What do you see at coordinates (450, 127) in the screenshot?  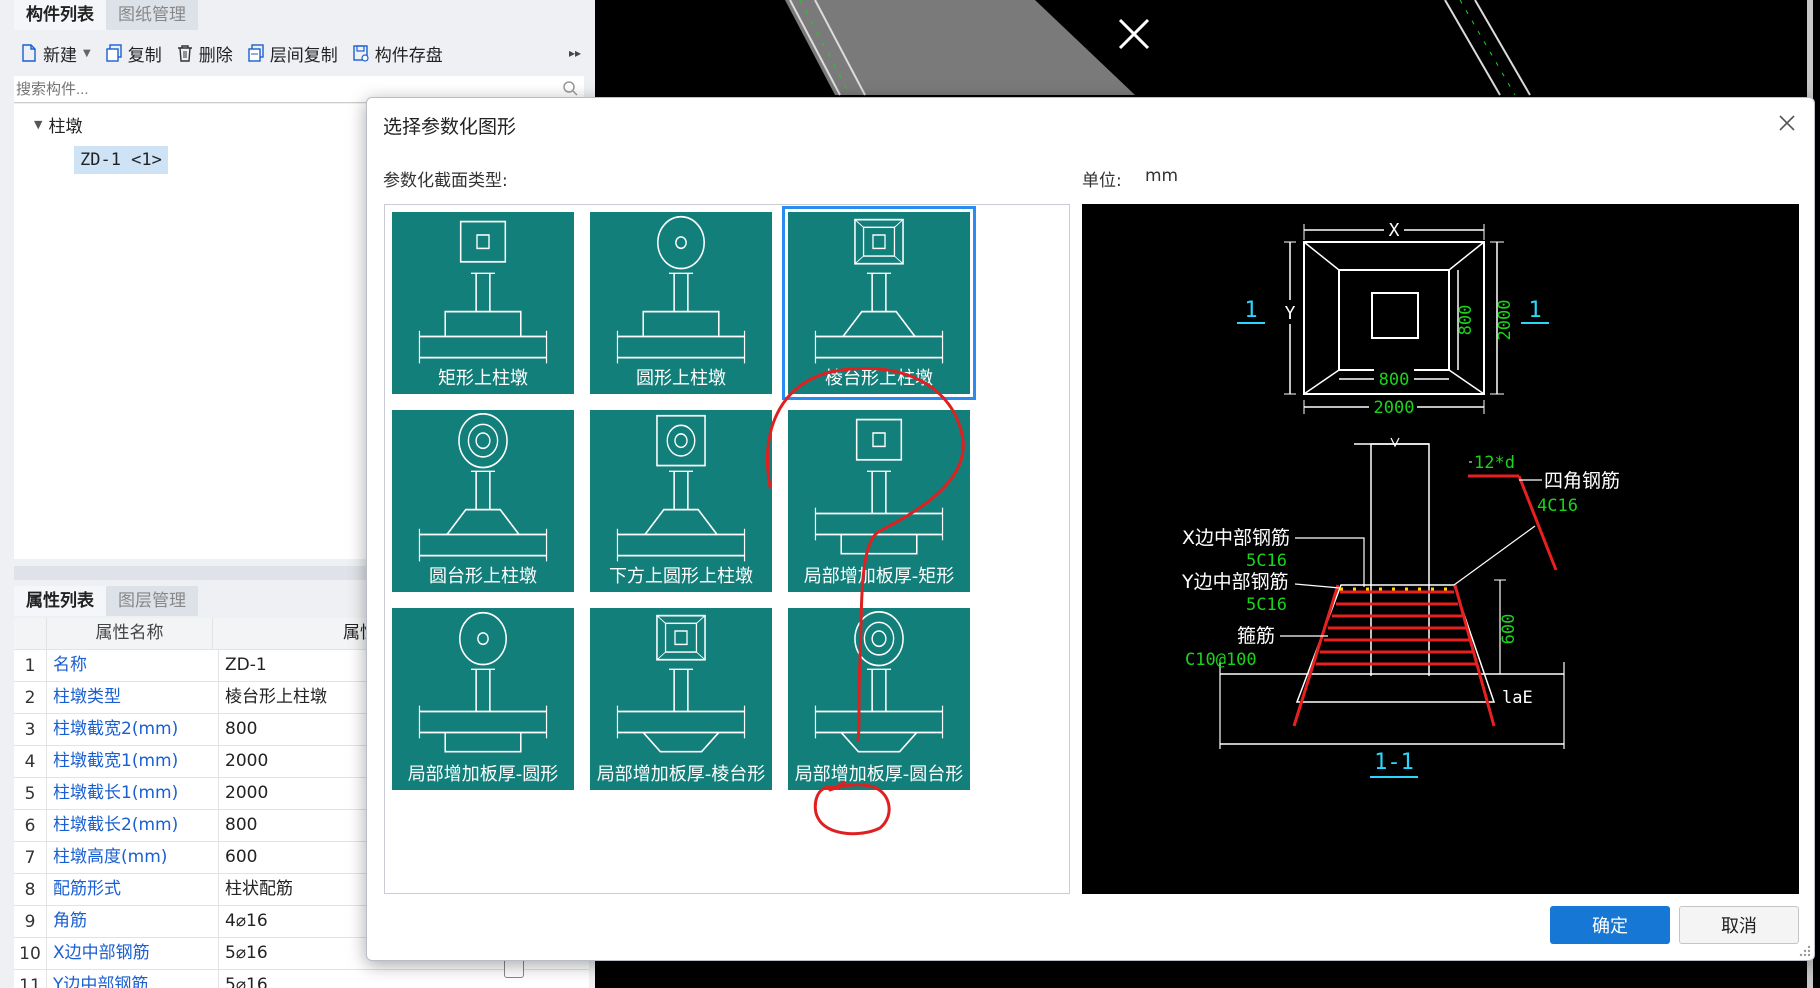 I see `dialog-title: 选择参数化图形` at bounding box center [450, 127].